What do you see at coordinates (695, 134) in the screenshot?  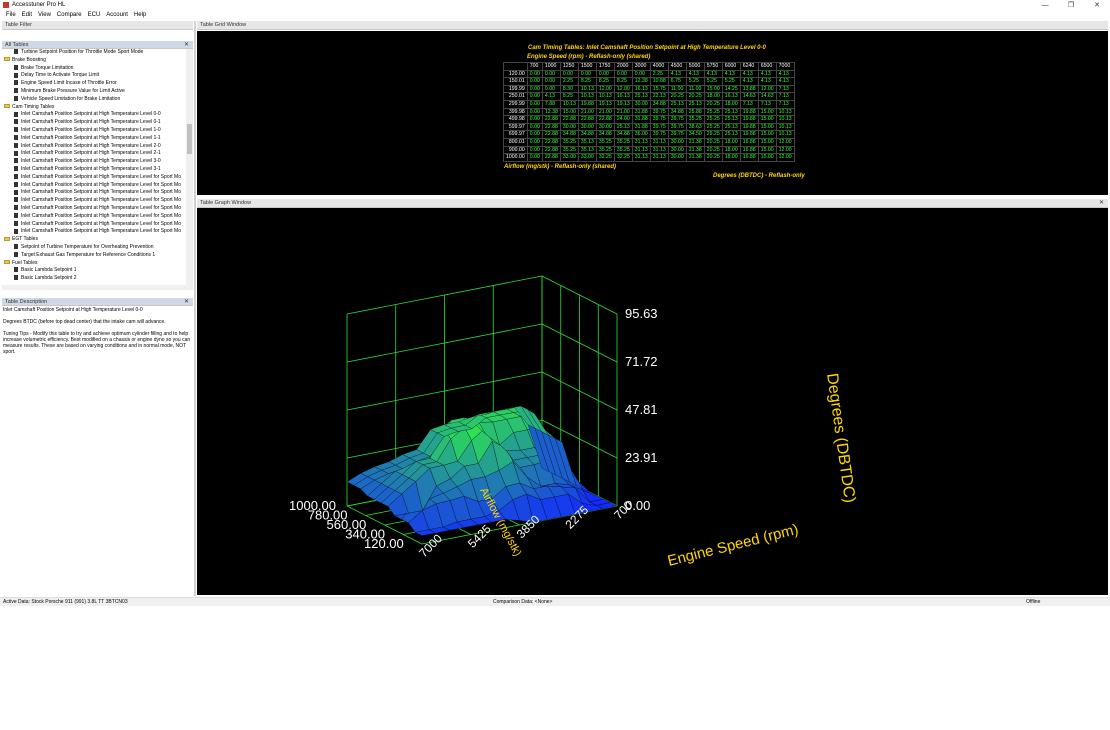 I see `grid-cell: 34.50` at bounding box center [695, 134].